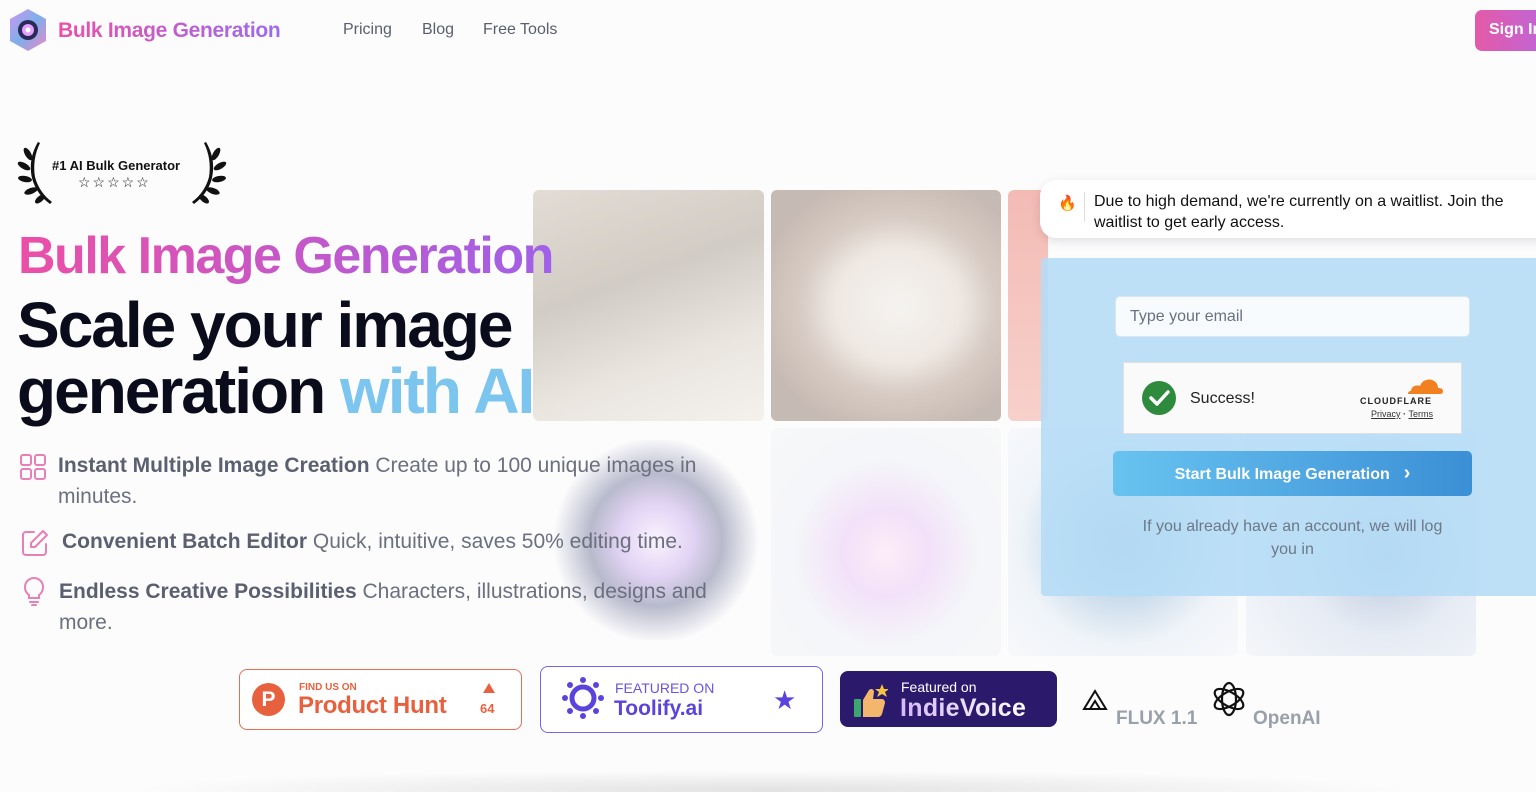 This screenshot has width=1536, height=792. What do you see at coordinates (648, 305) in the screenshot?
I see `collage-image-couple` at bounding box center [648, 305].